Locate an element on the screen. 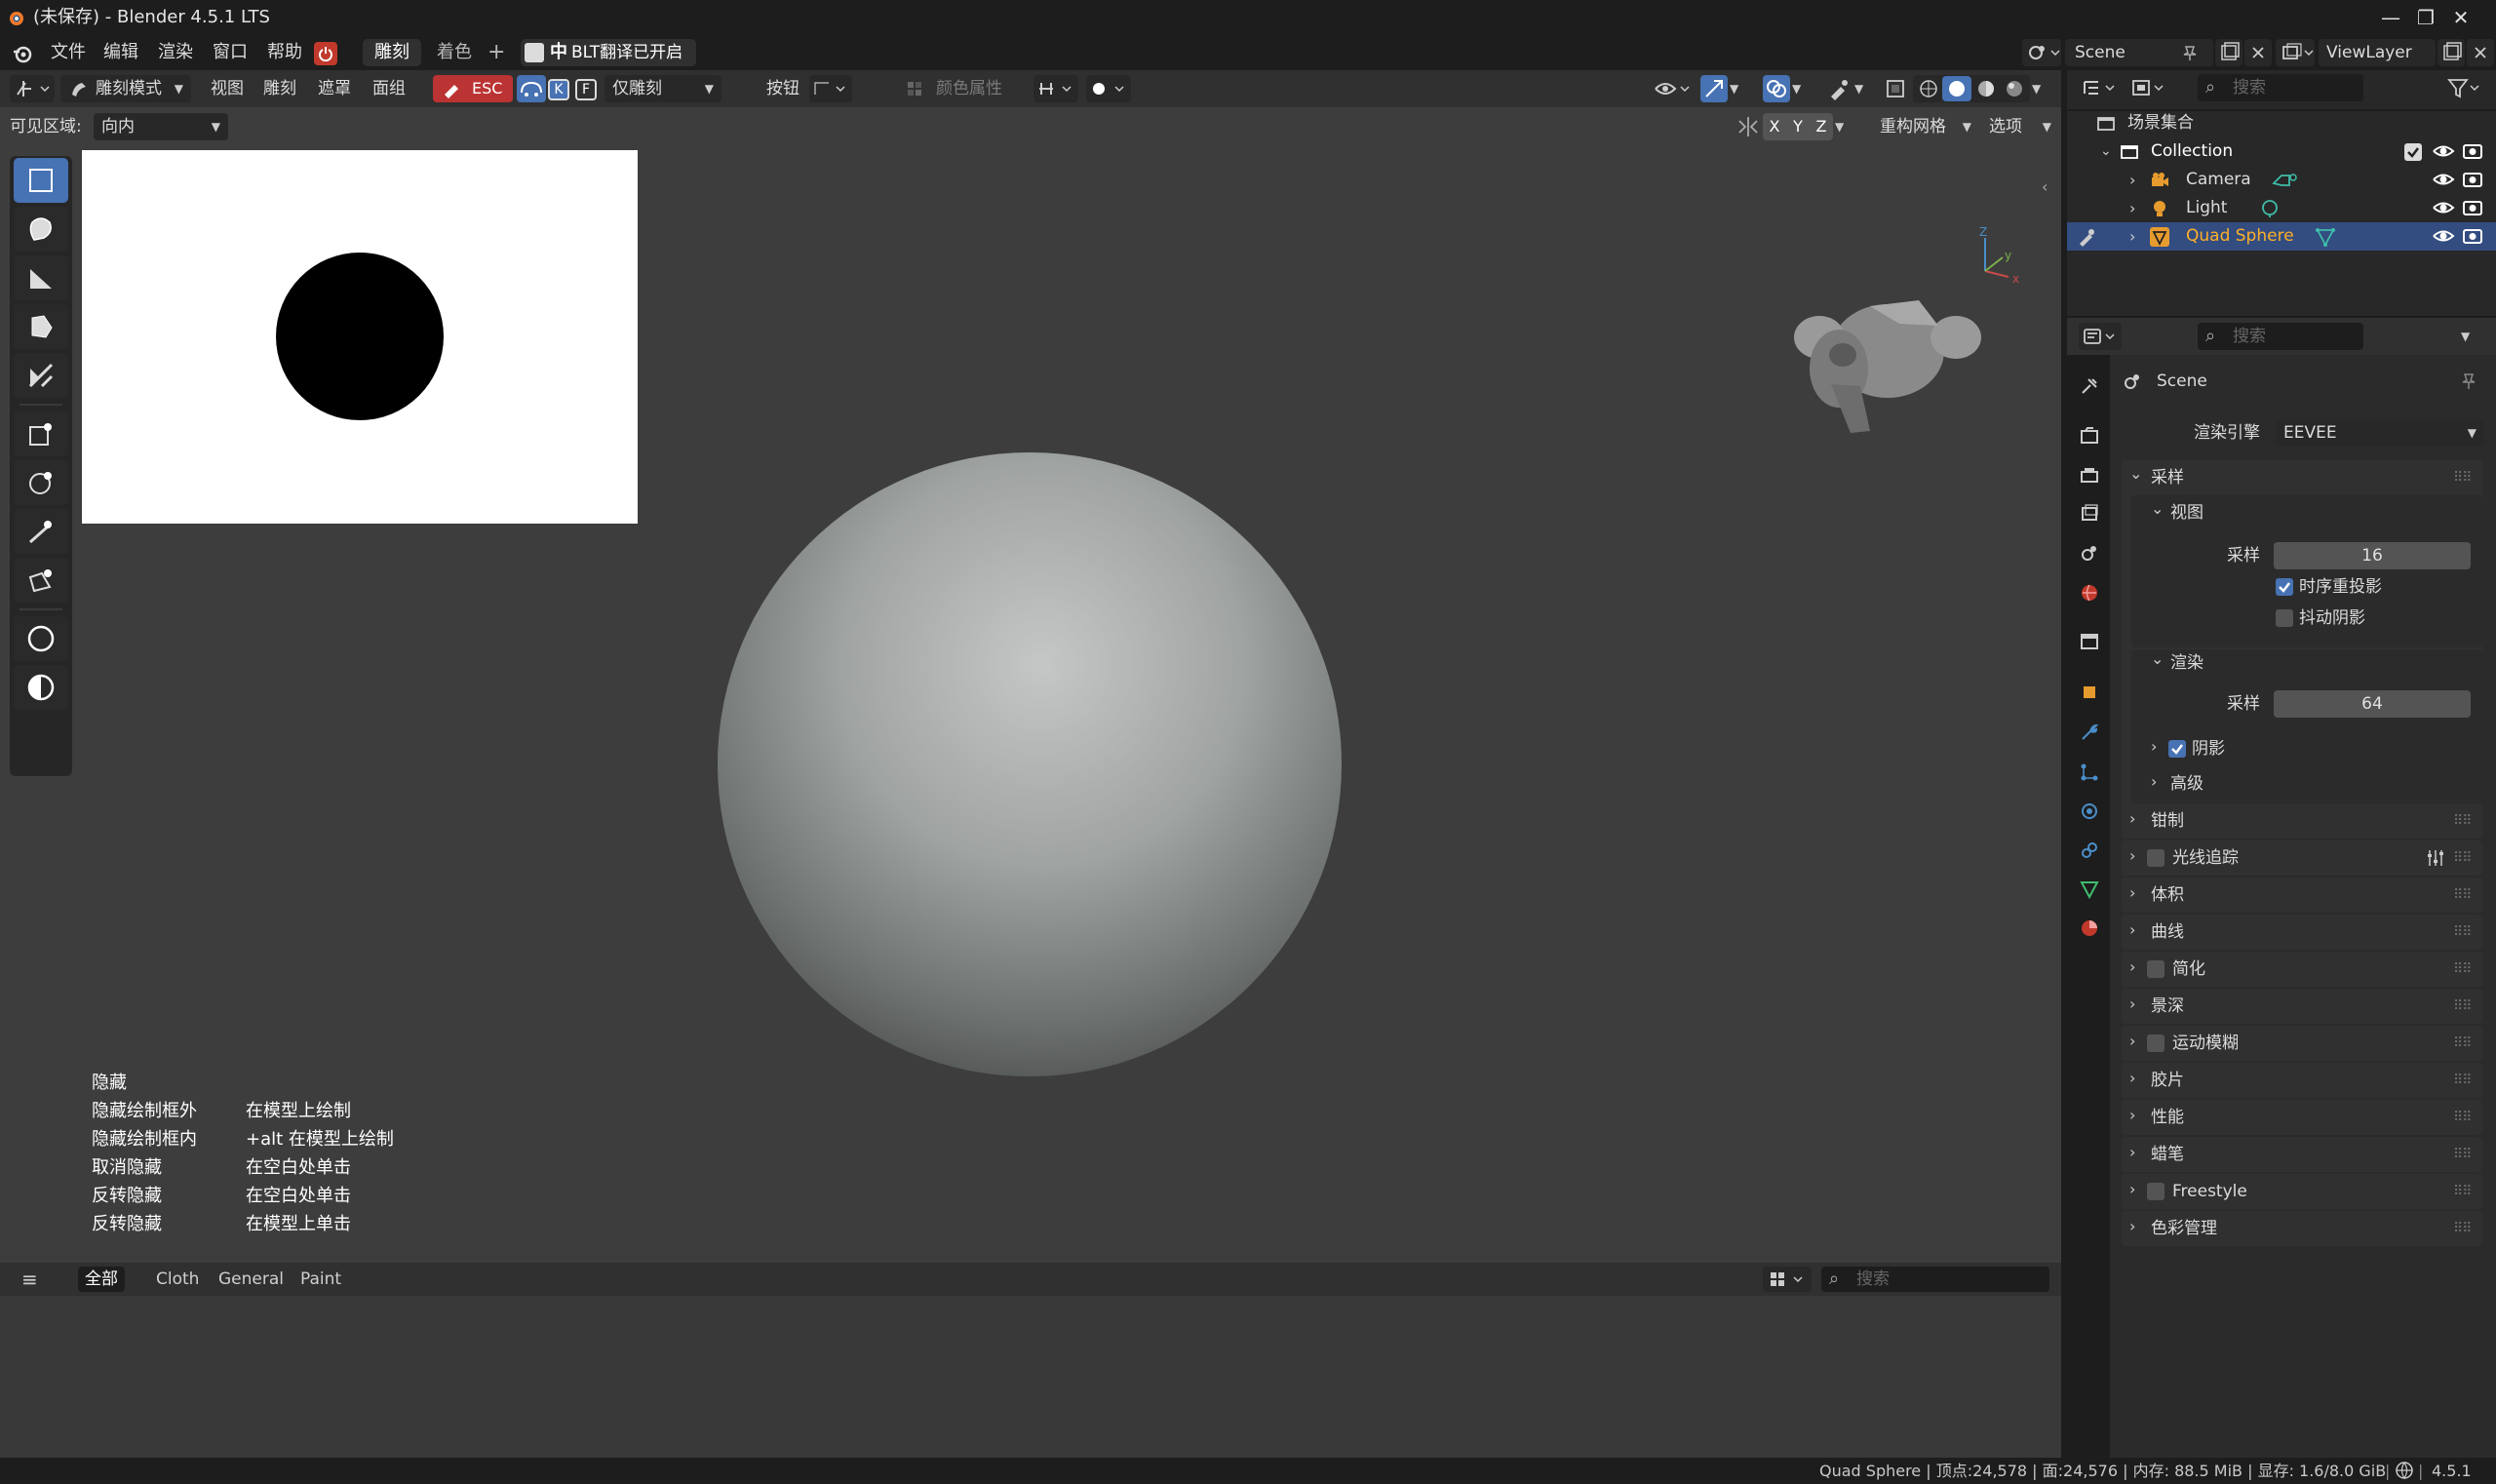  brush-display-dropdown is located at coordinates (1108, 88).